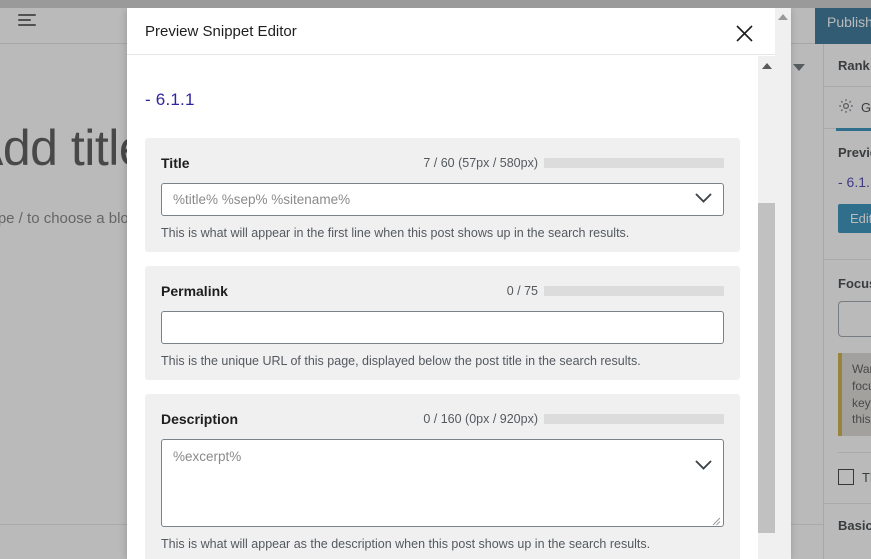 This screenshot has height=559, width=871. Describe the element at coordinates (634, 291) in the screenshot. I see `progress-track-permalink` at that location.